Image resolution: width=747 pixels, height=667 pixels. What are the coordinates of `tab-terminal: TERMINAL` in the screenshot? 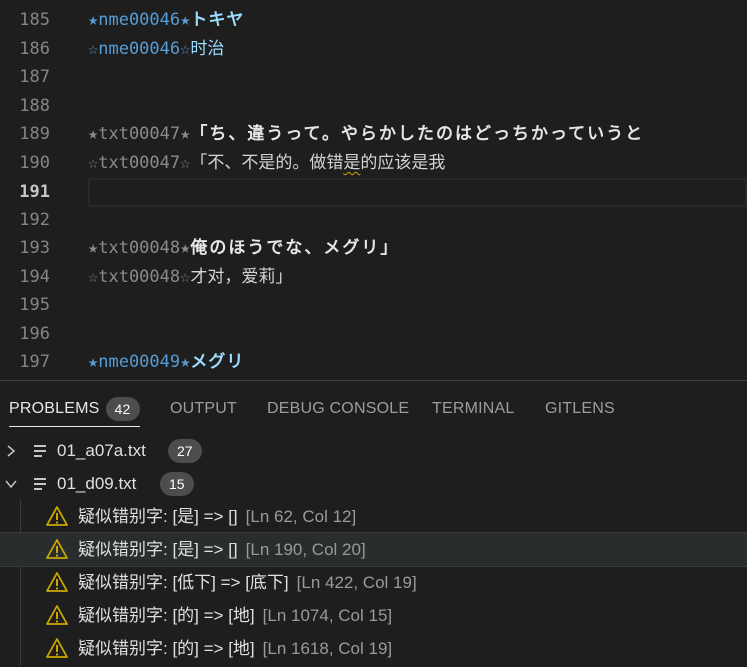 It's located at (473, 409).